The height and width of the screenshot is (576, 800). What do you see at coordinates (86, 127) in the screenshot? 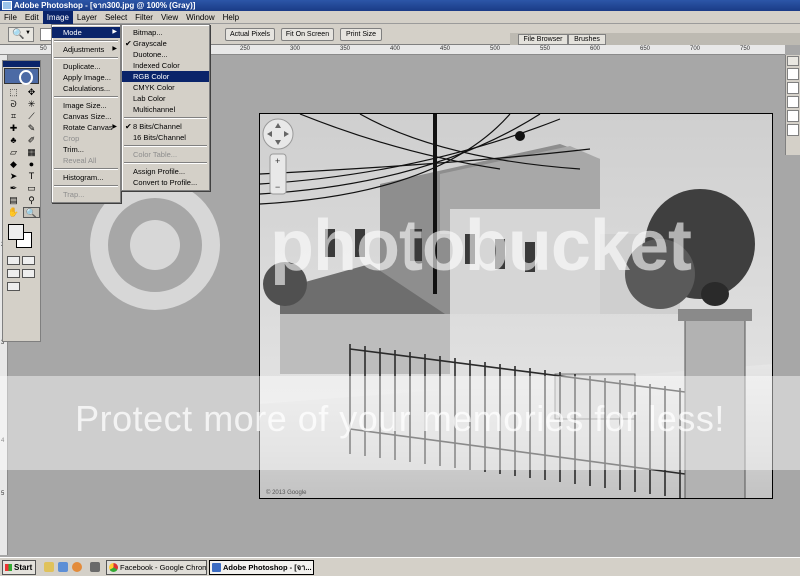
I see `image-menu-item-rotate-canvas: Rotate Canvas ▶` at bounding box center [86, 127].